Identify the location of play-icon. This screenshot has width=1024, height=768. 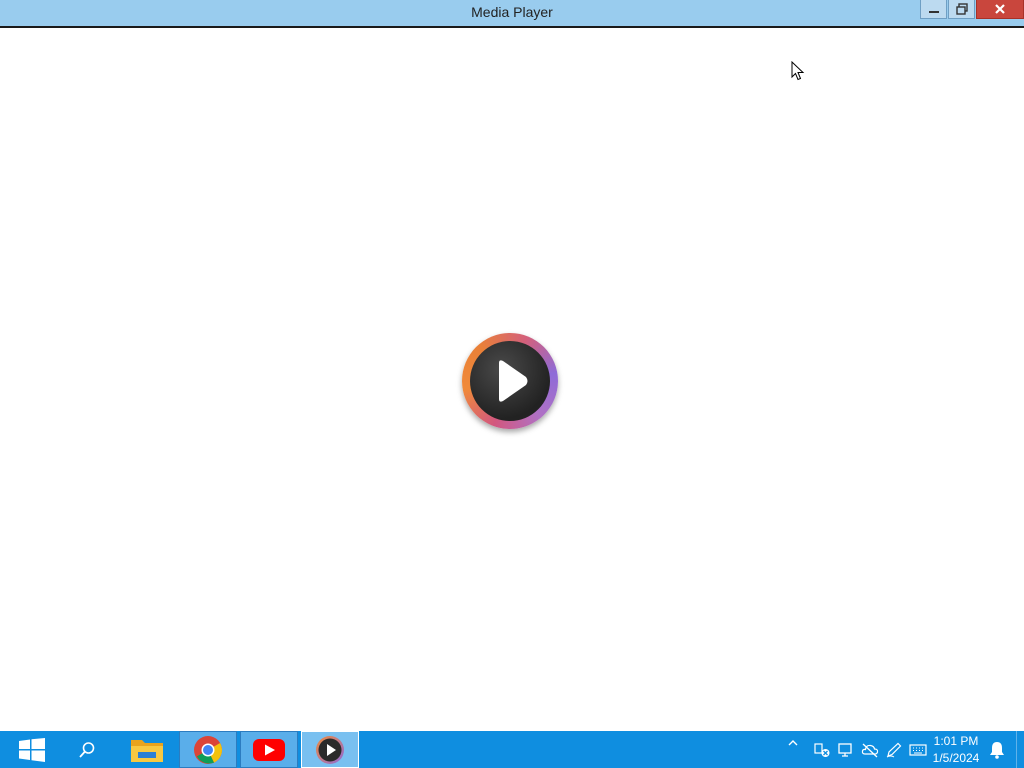
(513, 381).